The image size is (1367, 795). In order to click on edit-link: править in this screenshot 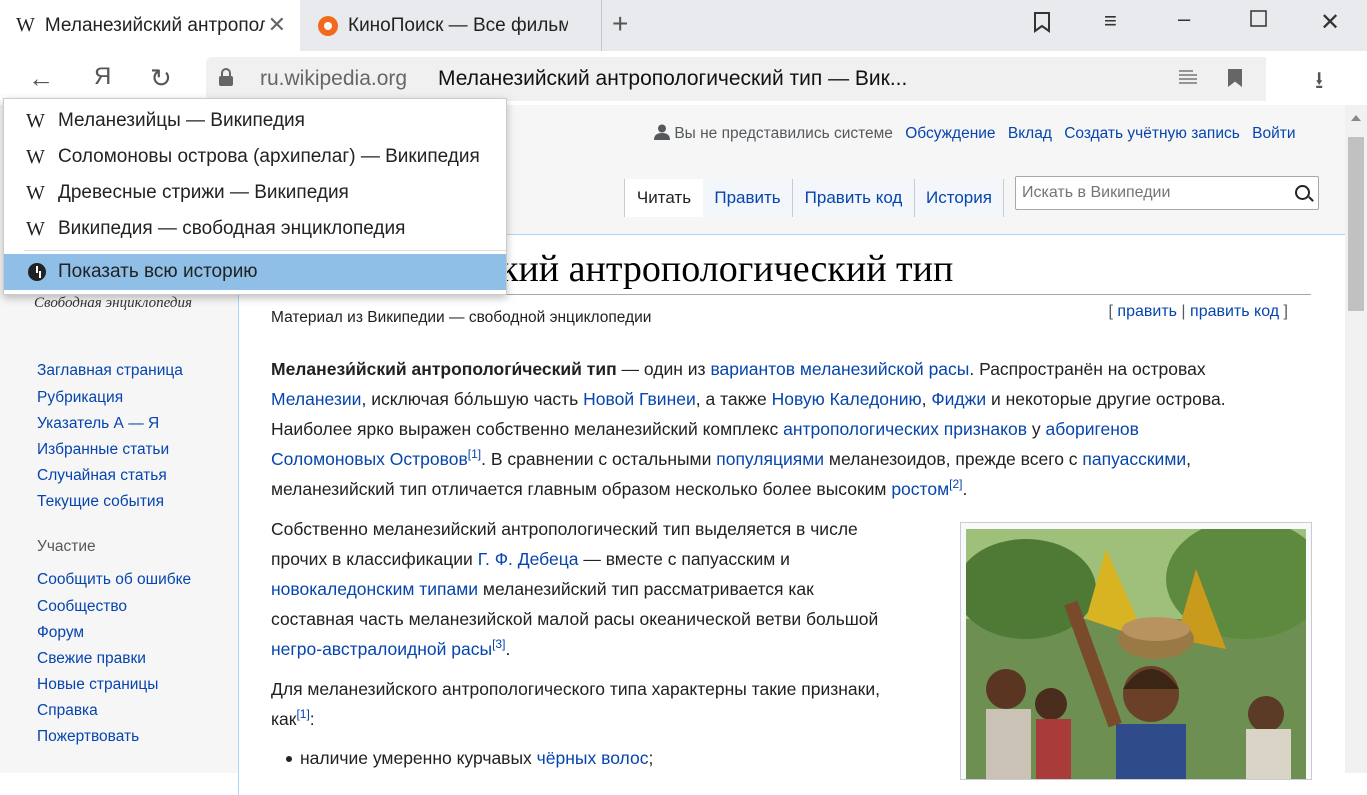, I will do `click(1147, 311)`.